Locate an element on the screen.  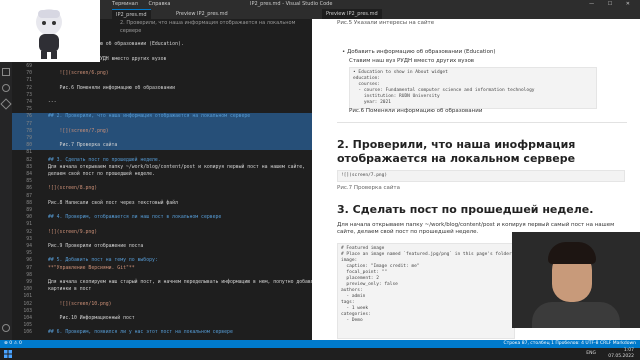
taskbar: ENG 1:07 07.05.2022 is located at coordinates (320, 354).